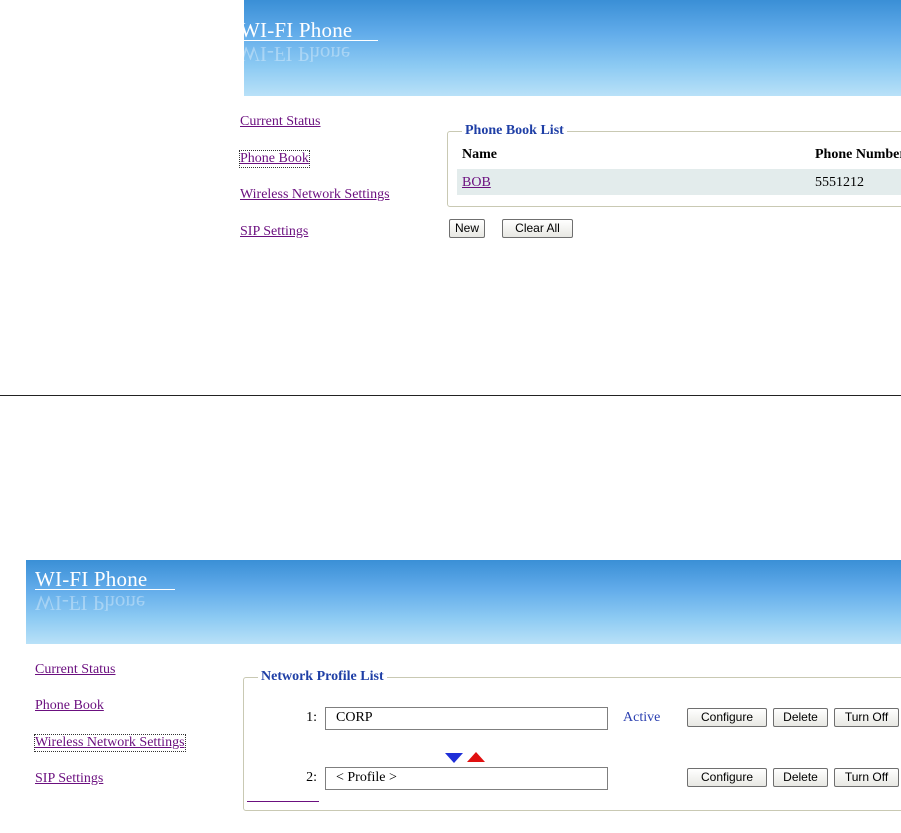 This screenshot has width=901, height=833. I want to click on network-profile-list-legend: Network Profile List, so click(322, 676).